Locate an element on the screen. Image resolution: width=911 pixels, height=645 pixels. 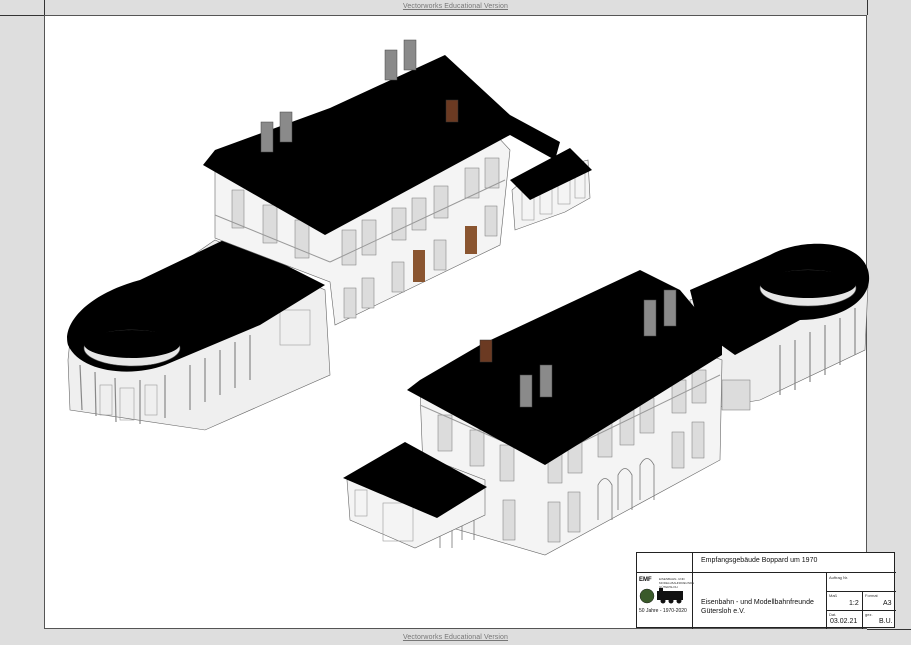
date-value: 03.02.21 is located at coordinates (844, 621).